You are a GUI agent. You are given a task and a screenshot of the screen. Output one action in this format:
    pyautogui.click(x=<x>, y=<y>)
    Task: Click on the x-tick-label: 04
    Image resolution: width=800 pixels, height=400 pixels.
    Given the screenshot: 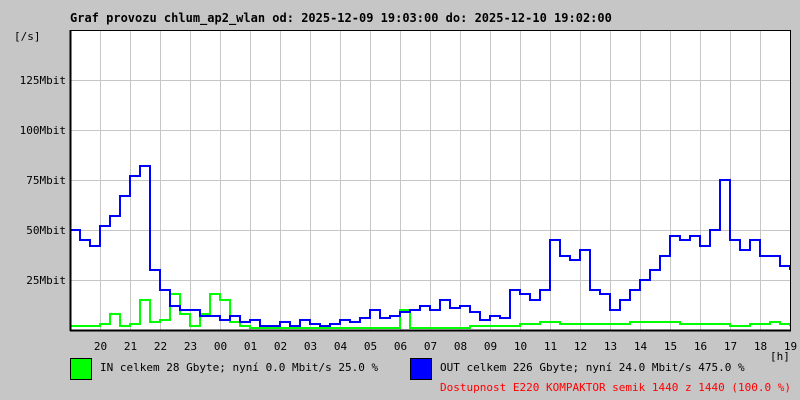 What is the action you would take?
    pyautogui.click(x=340, y=346)
    